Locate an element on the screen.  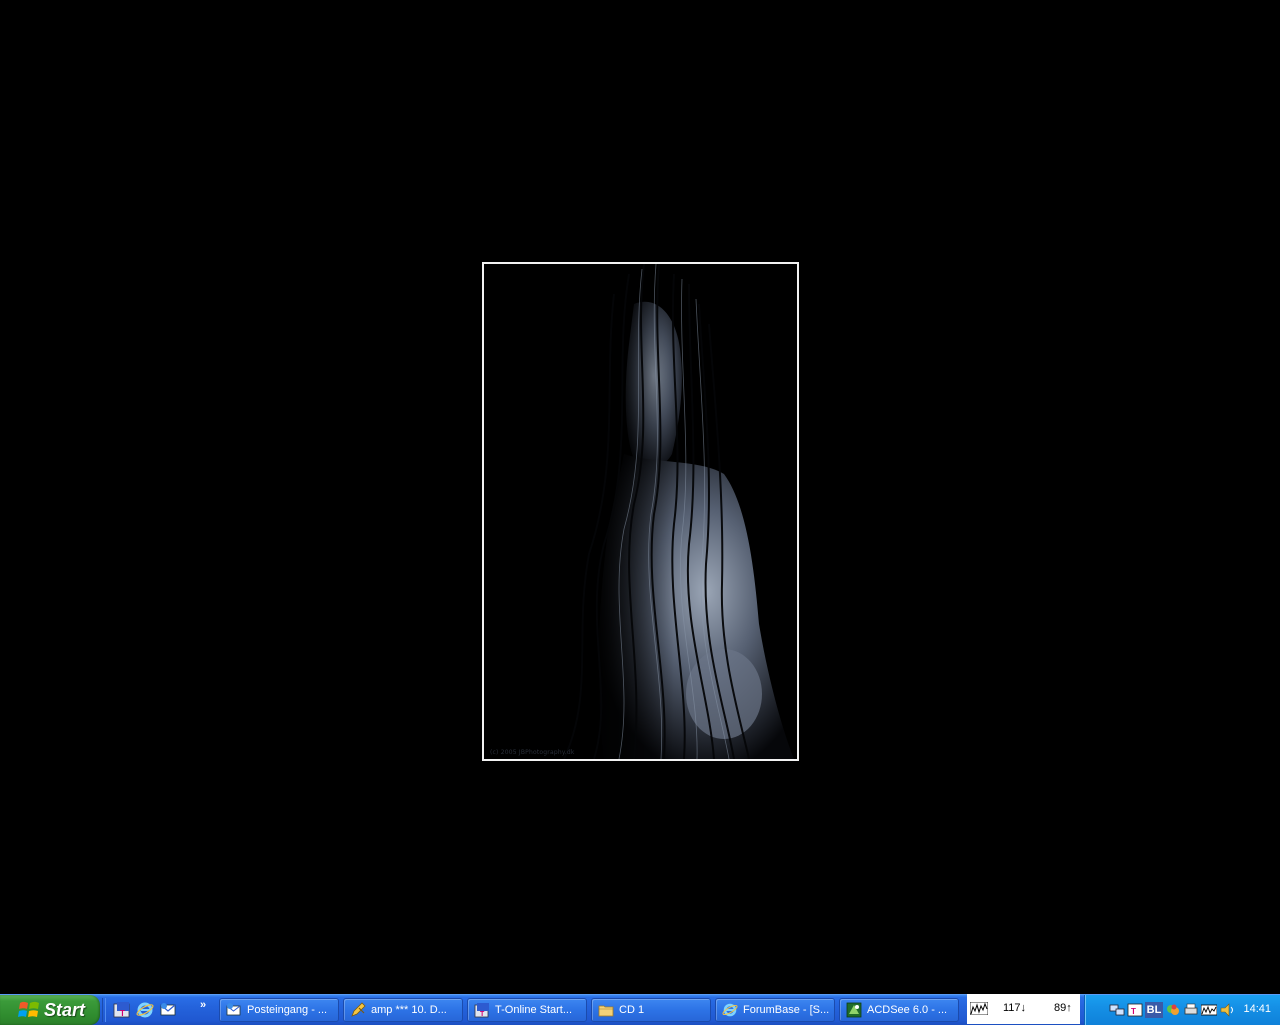
start-label: Start is located at coordinates (65, 1009).